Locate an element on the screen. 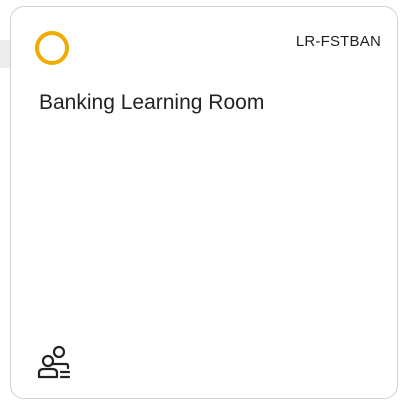 This screenshot has height=403, width=403. adjacent-card-edge is located at coordinates (5, 54).